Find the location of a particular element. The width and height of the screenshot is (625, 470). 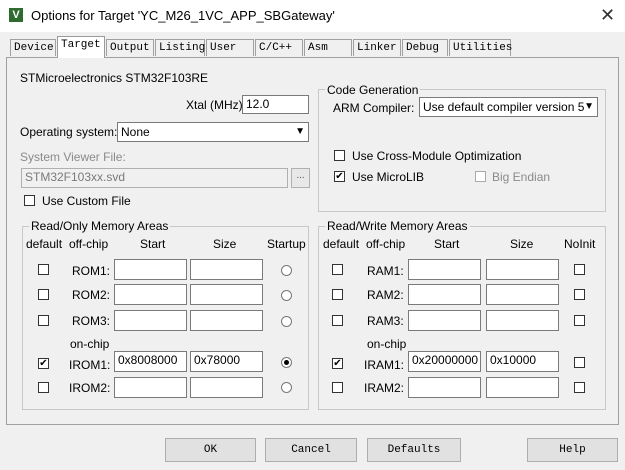

iram1-default-checkbox: ✔ is located at coordinates (337, 363).